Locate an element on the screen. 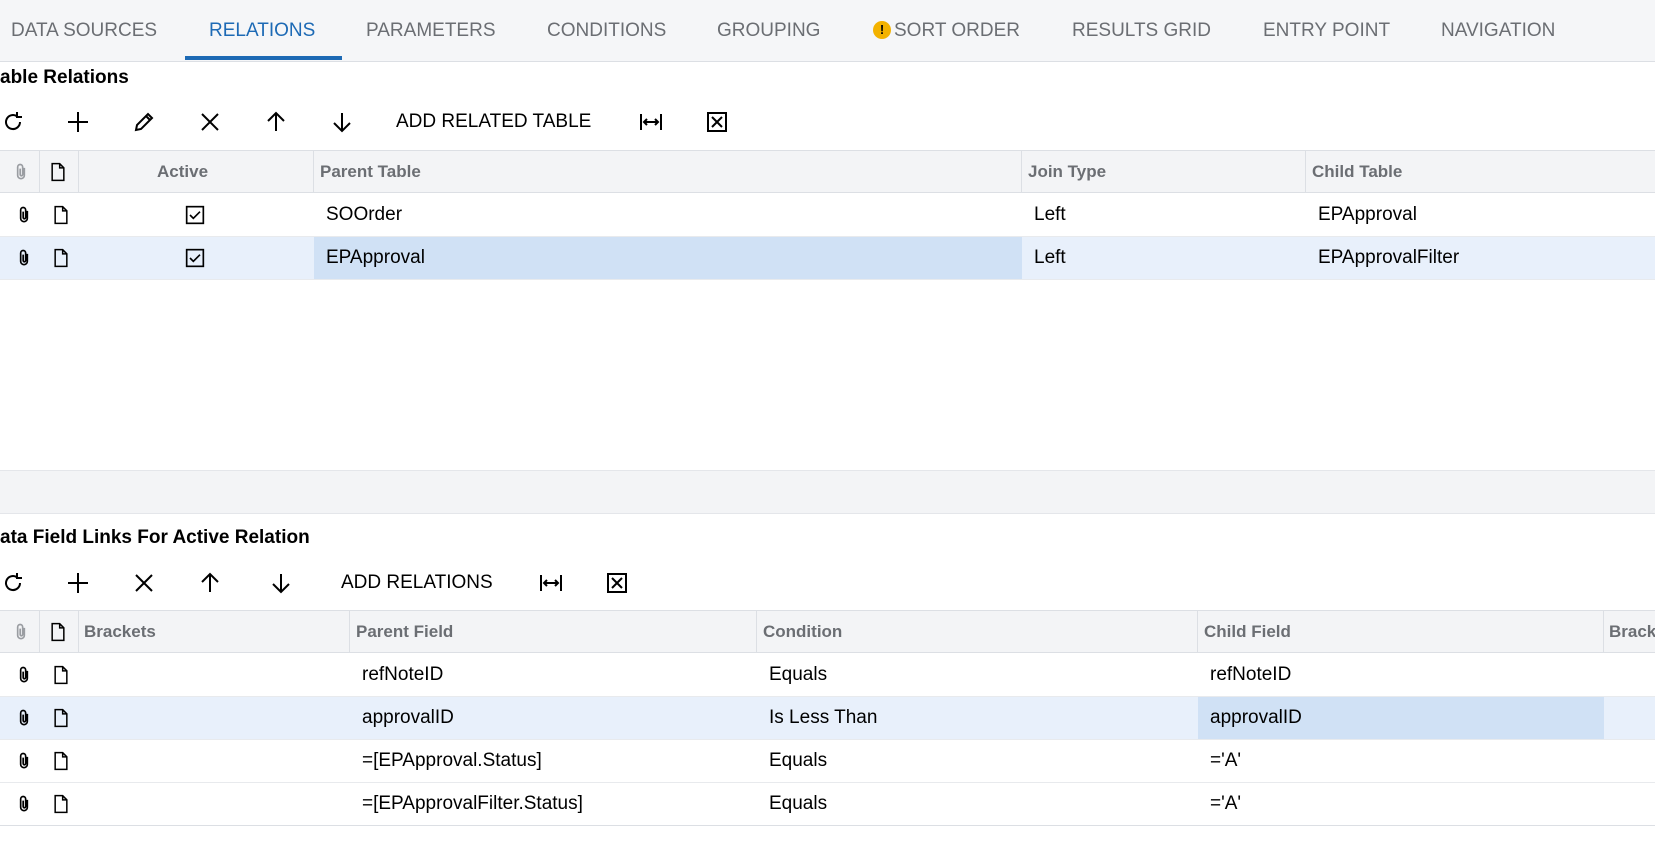 The height and width of the screenshot is (857, 1655). active-tab-indicator is located at coordinates (263, 58).